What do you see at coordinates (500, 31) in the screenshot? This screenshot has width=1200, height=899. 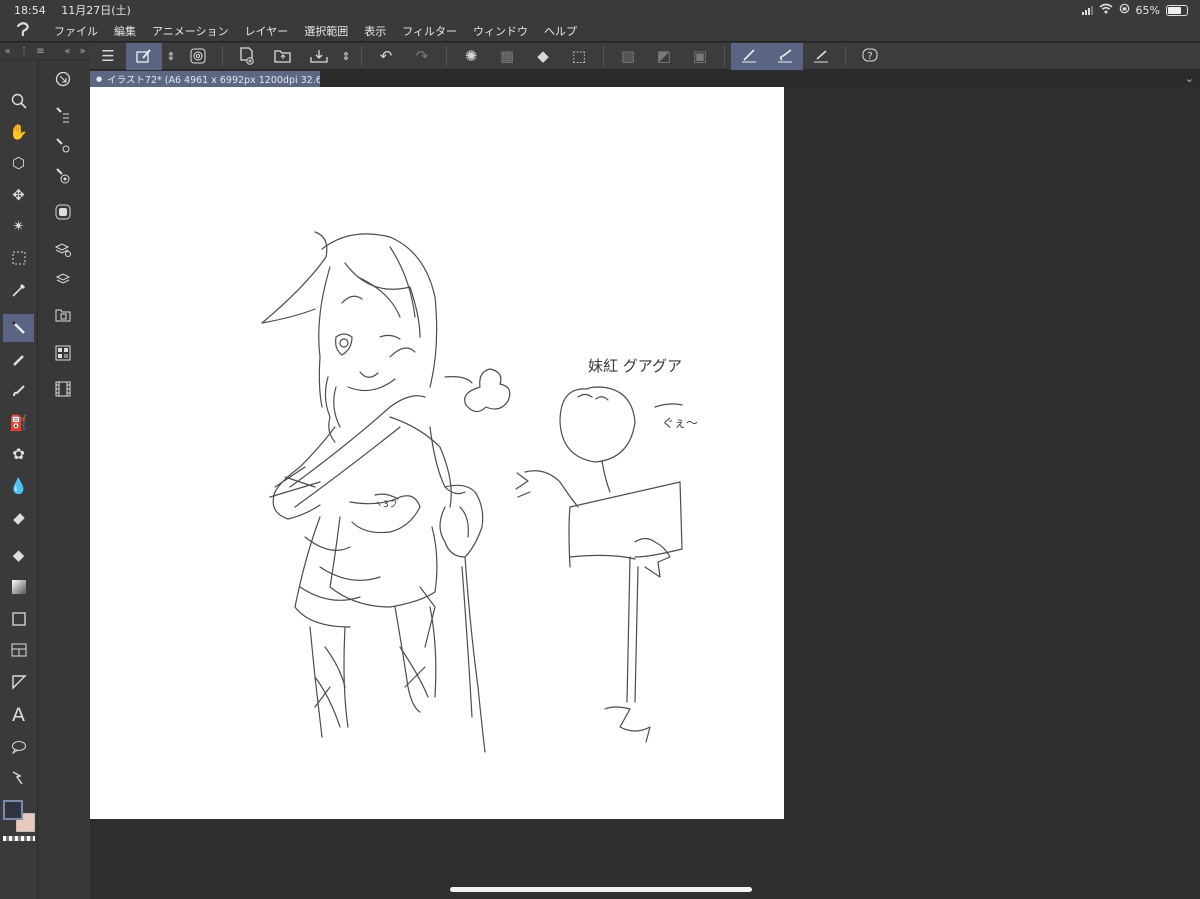 I see `menu-window: ウィンドウ` at bounding box center [500, 31].